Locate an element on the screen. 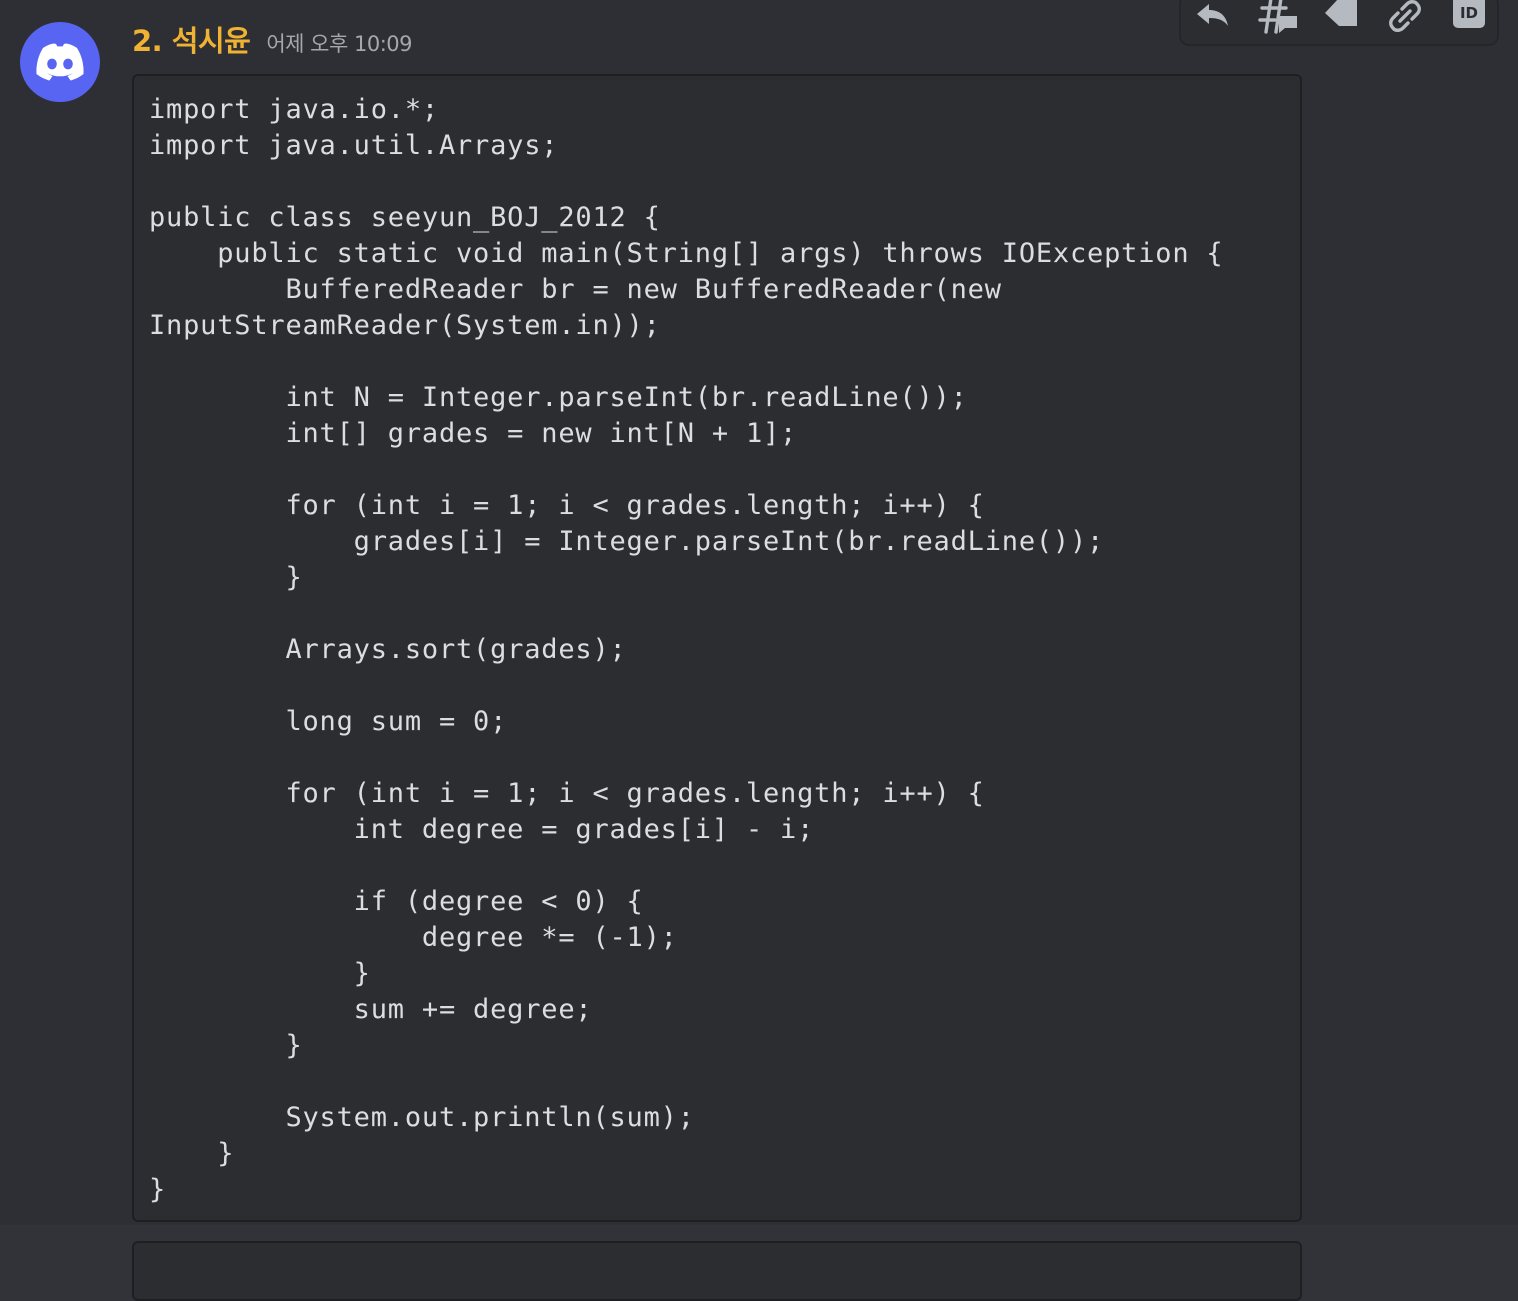 Image resolution: width=1518 pixels, height=1301 pixels. next-code-block is located at coordinates (717, 1271).